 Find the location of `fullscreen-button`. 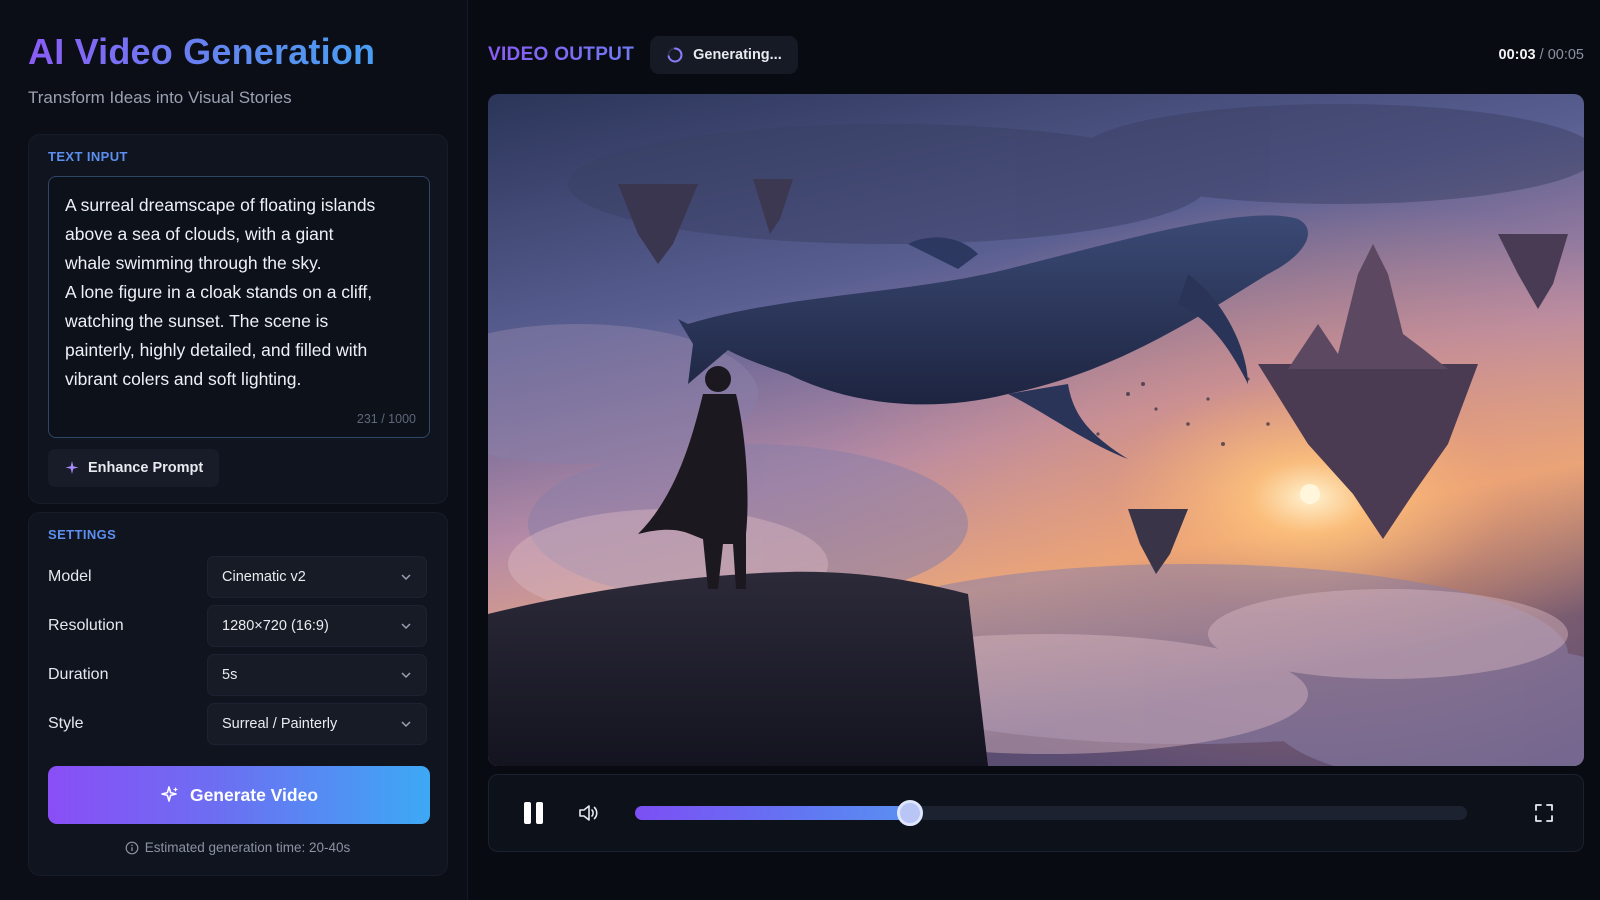

fullscreen-button is located at coordinates (1544, 813).